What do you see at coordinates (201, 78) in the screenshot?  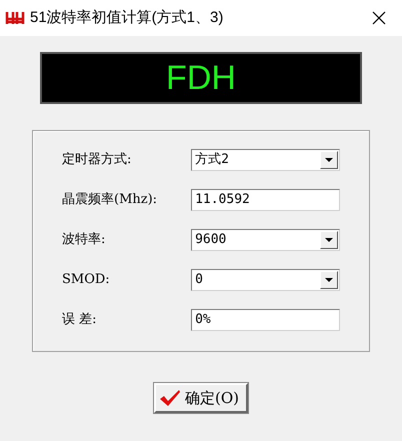 I see `result-display: FDH` at bounding box center [201, 78].